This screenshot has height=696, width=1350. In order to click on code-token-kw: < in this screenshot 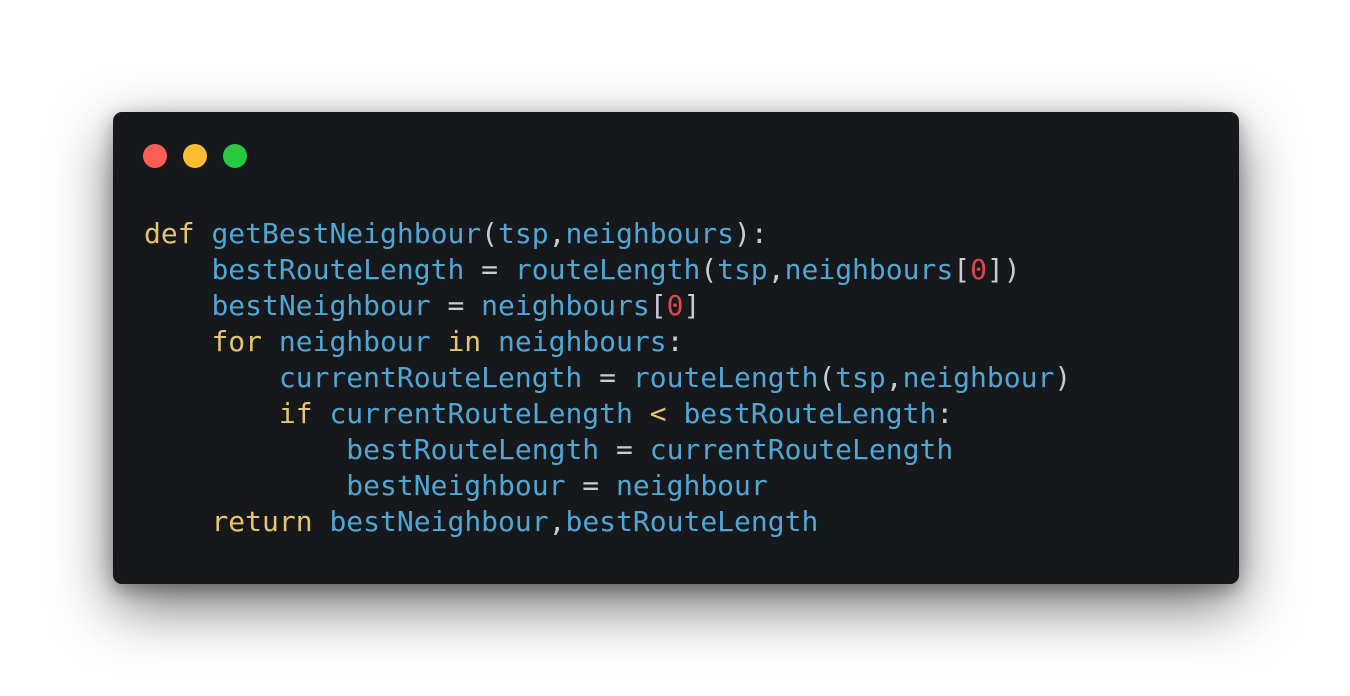, I will do `click(658, 413)`.